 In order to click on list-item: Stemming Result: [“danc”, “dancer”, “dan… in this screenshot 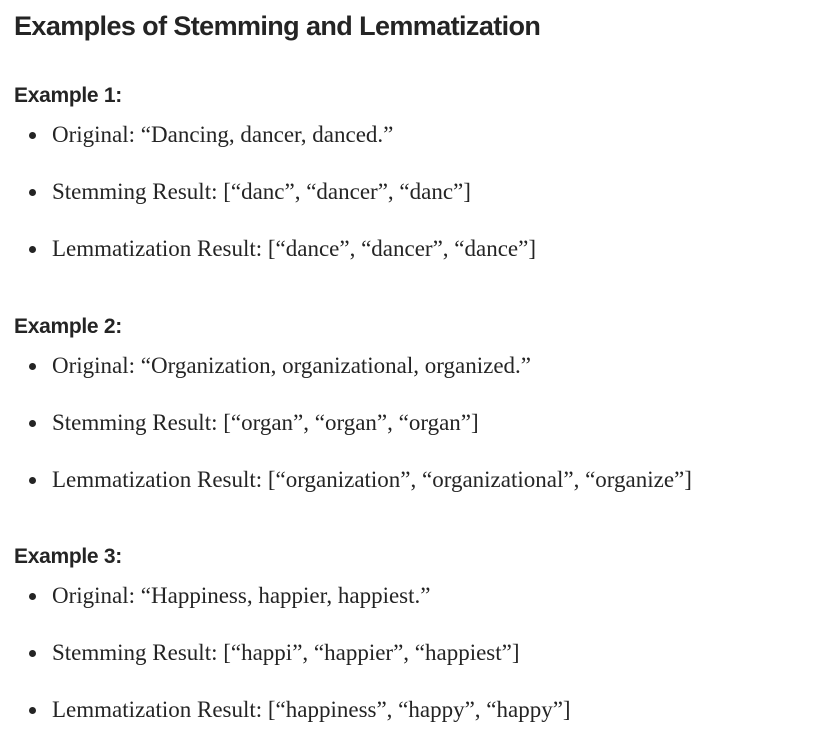, I will do `click(414, 192)`.